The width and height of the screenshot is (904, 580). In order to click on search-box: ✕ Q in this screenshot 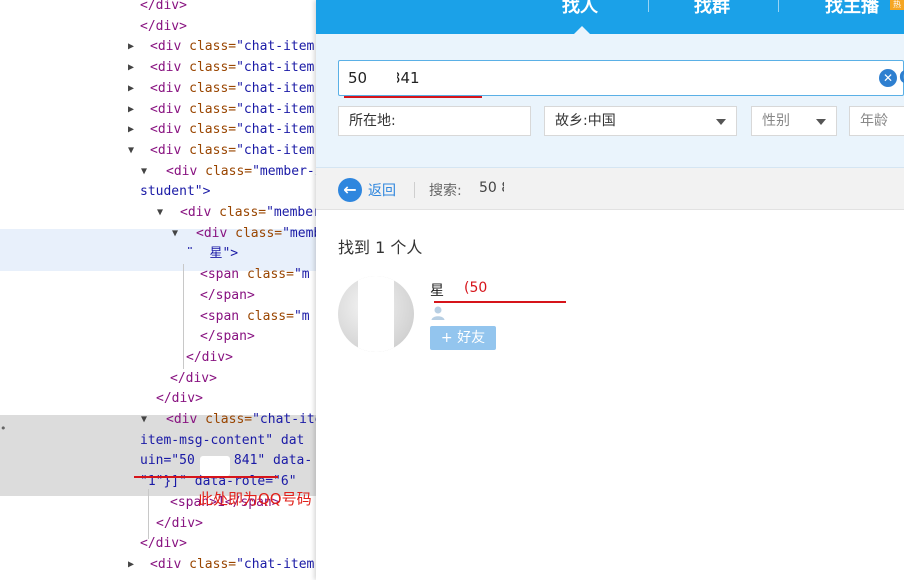, I will do `click(621, 78)`.